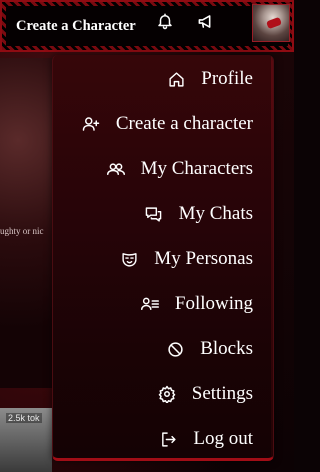  What do you see at coordinates (115, 169) in the screenshot?
I see `users-icon` at bounding box center [115, 169].